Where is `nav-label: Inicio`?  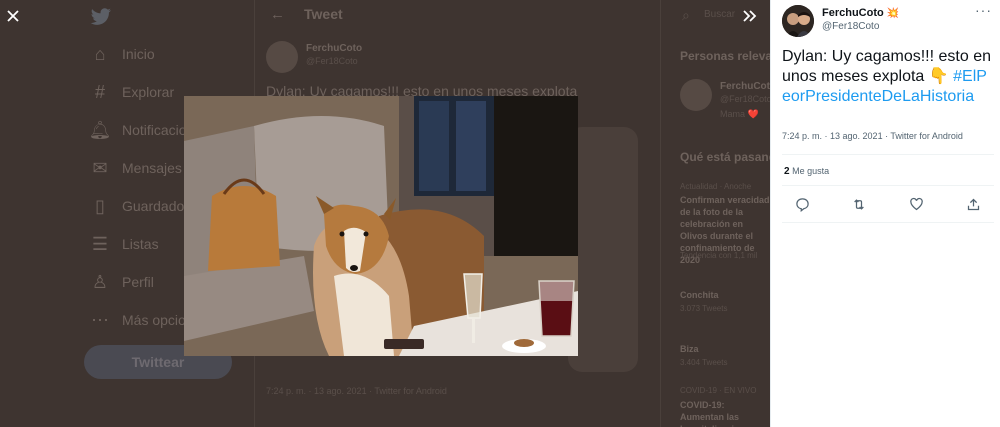 nav-label: Inicio is located at coordinates (138, 54).